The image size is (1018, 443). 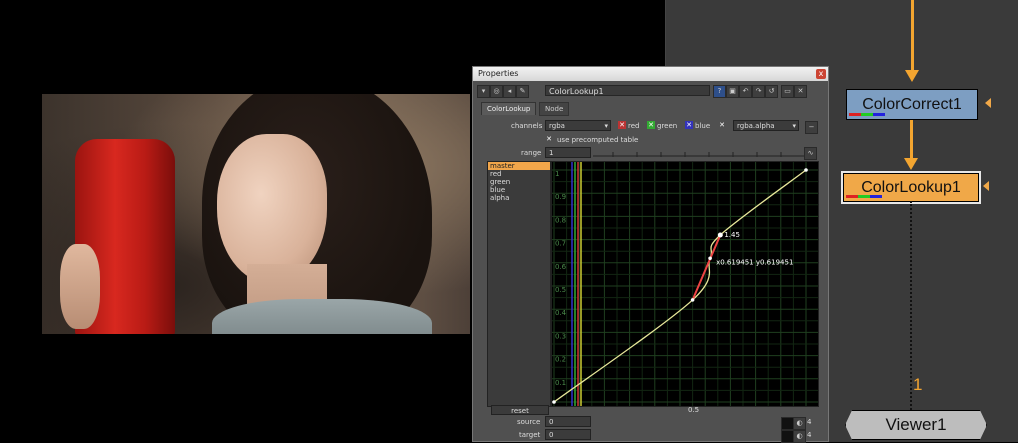 What do you see at coordinates (522, 91) in the screenshot?
I see `tools-icon: ✎` at bounding box center [522, 91].